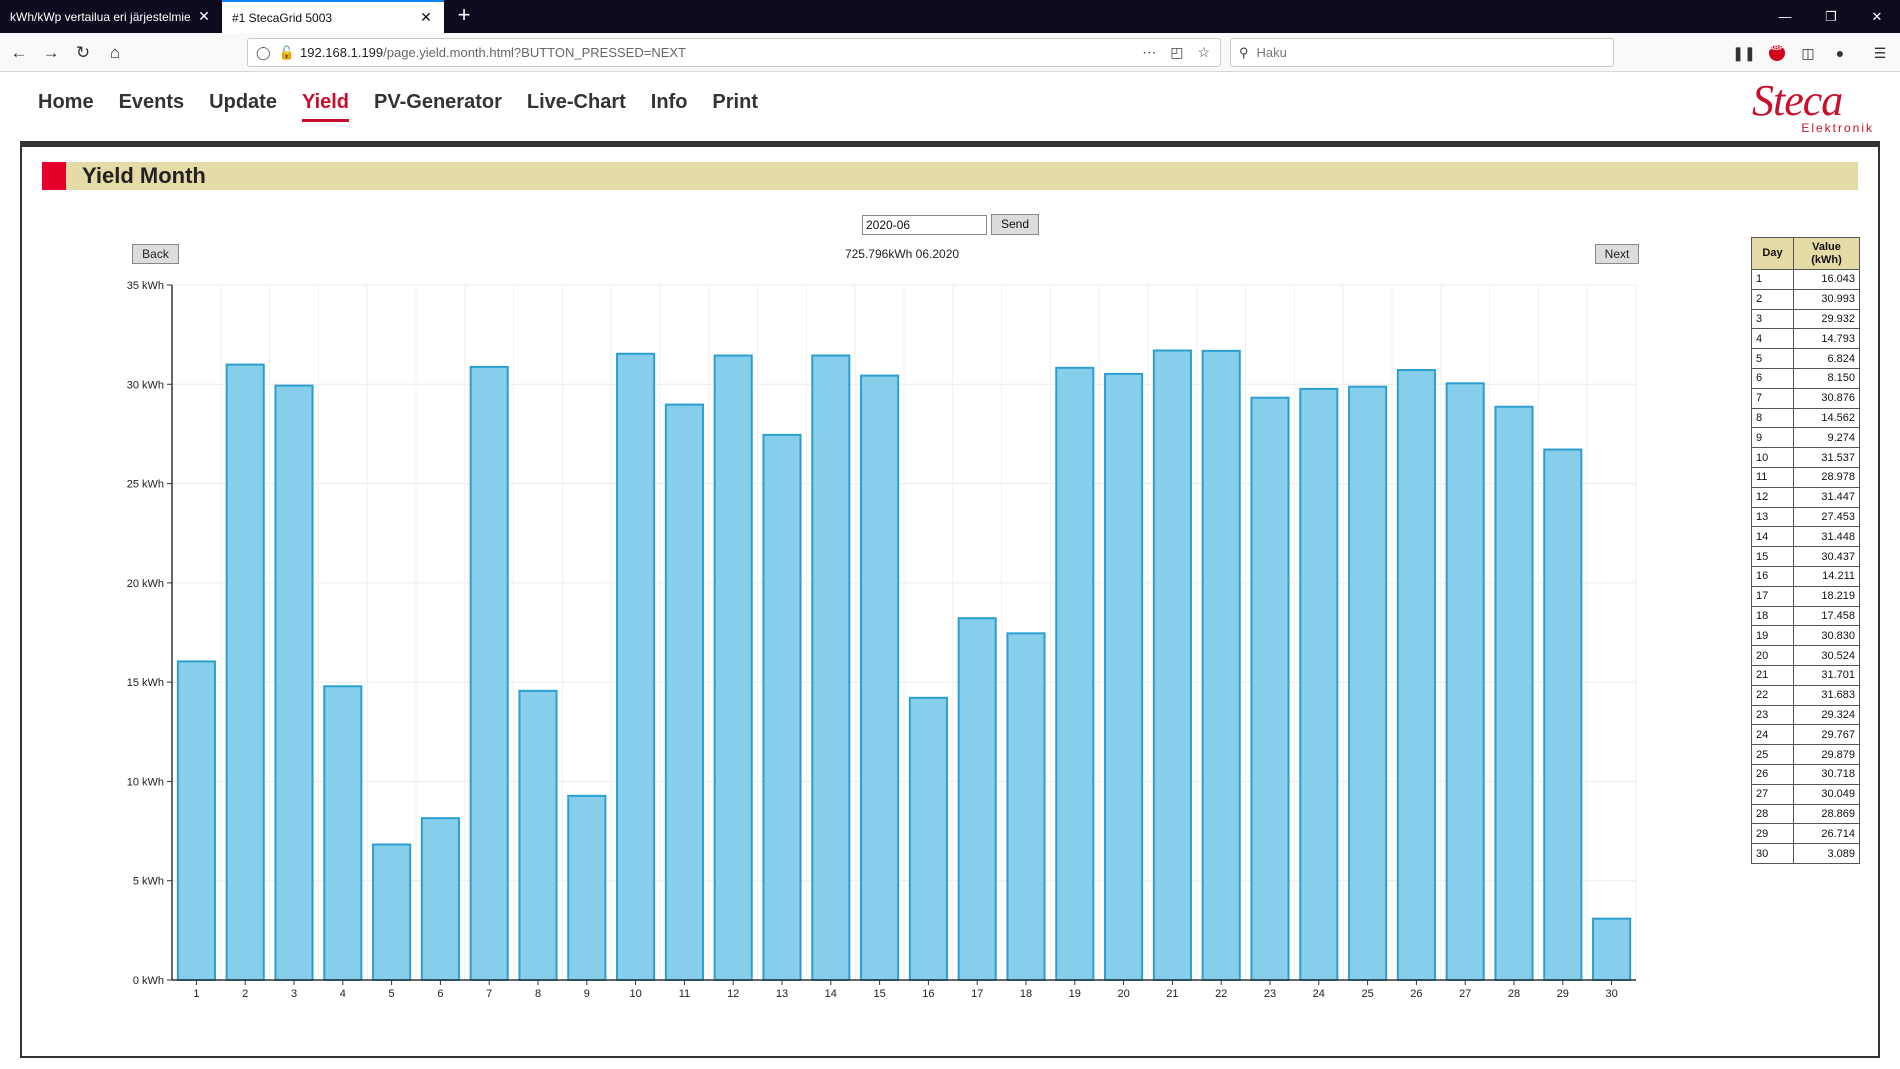  I want to click on table-cell-day: 20, so click(1772, 655).